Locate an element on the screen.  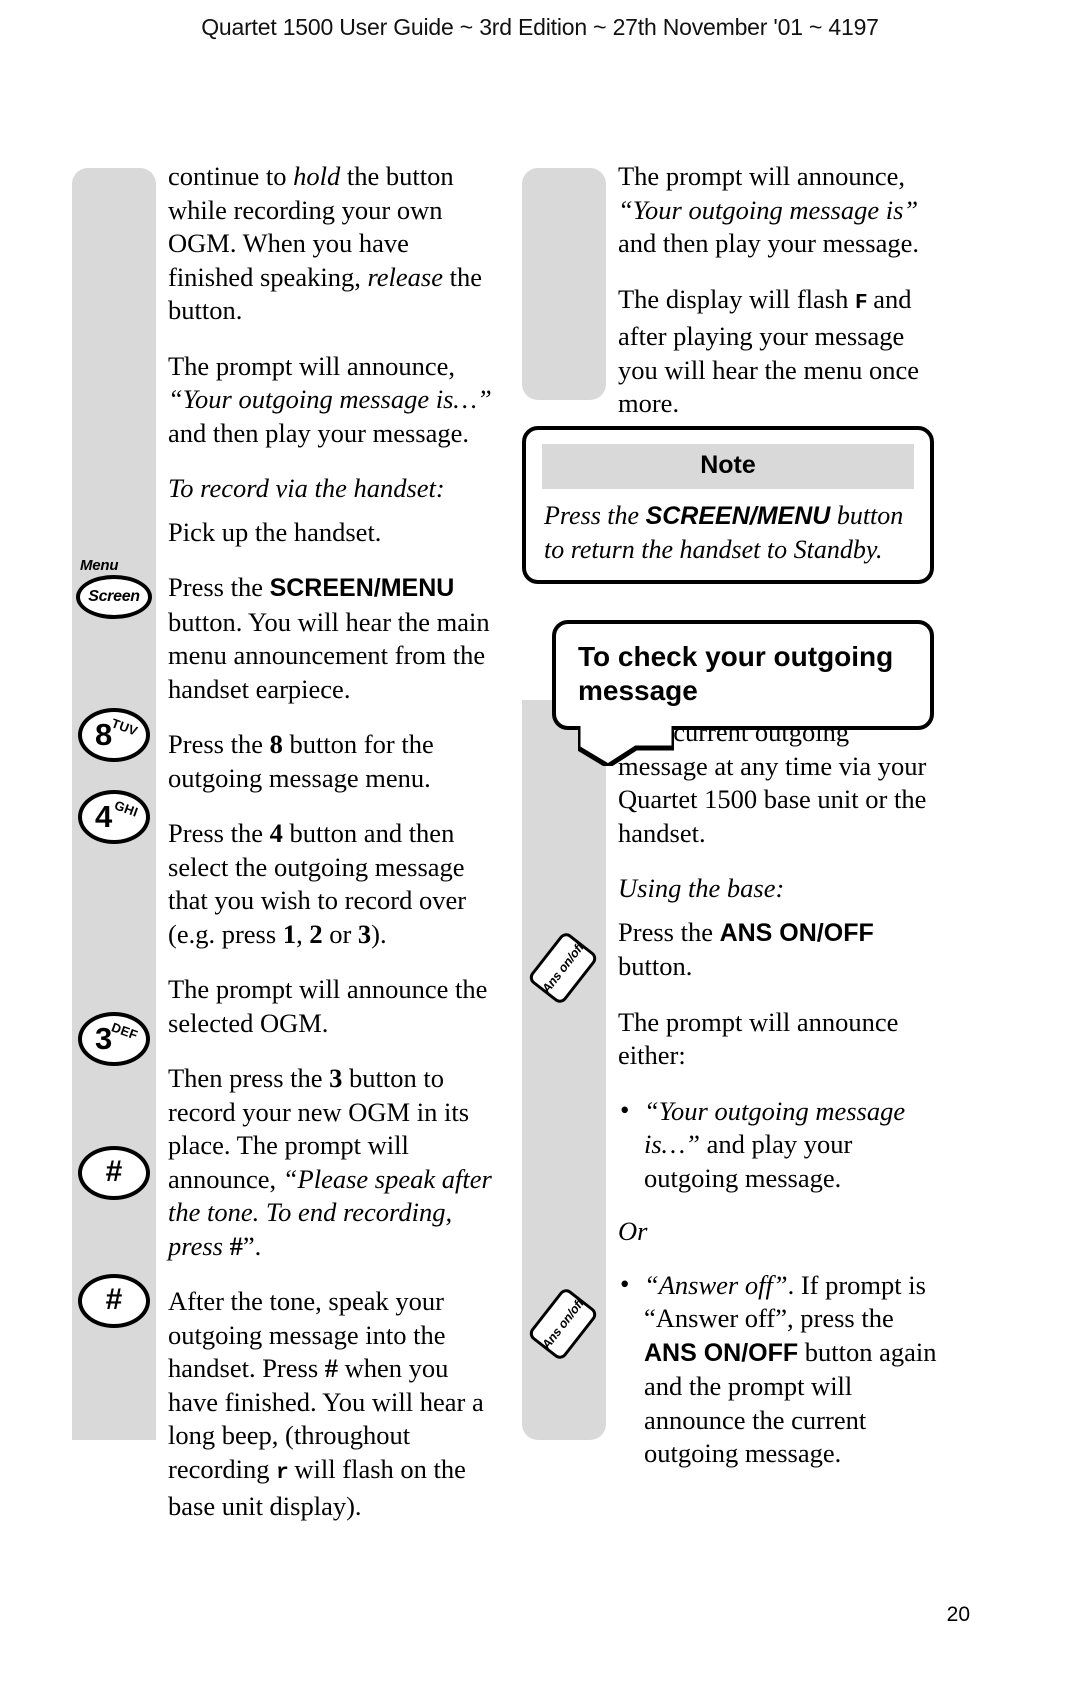
section-heading-text: To check your outgoing message is located at coordinates (736, 673).